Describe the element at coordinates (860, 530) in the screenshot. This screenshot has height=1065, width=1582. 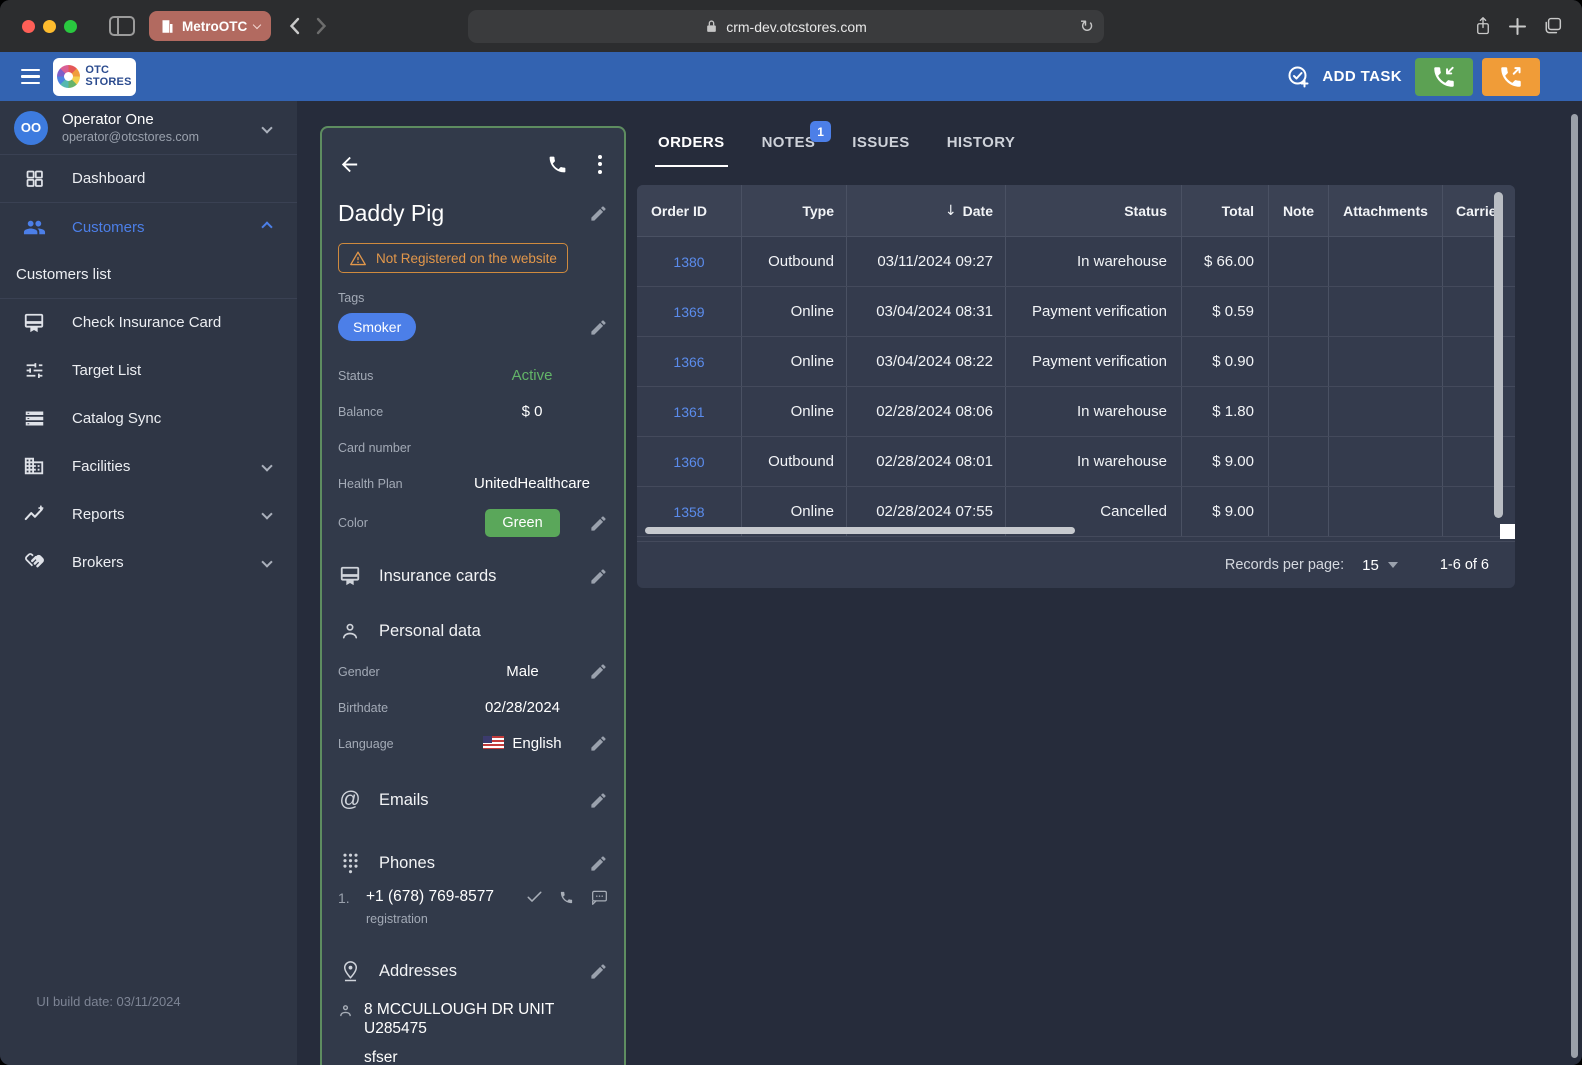
I see `horizontal-scrollbar` at that location.